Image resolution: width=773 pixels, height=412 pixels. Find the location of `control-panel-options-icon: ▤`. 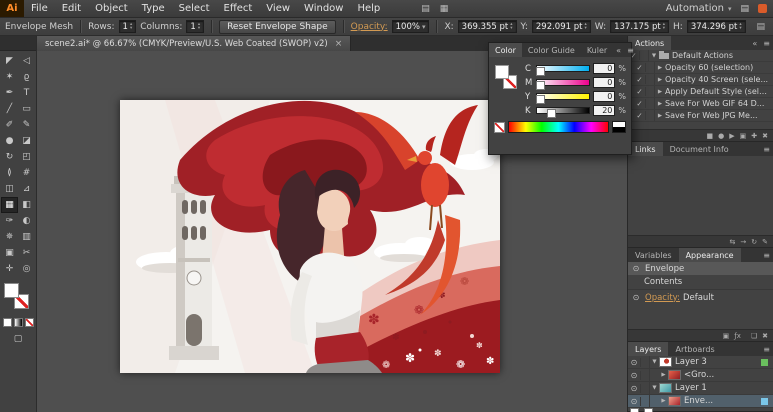

control-panel-options-icon: ▤ is located at coordinates (762, 27).